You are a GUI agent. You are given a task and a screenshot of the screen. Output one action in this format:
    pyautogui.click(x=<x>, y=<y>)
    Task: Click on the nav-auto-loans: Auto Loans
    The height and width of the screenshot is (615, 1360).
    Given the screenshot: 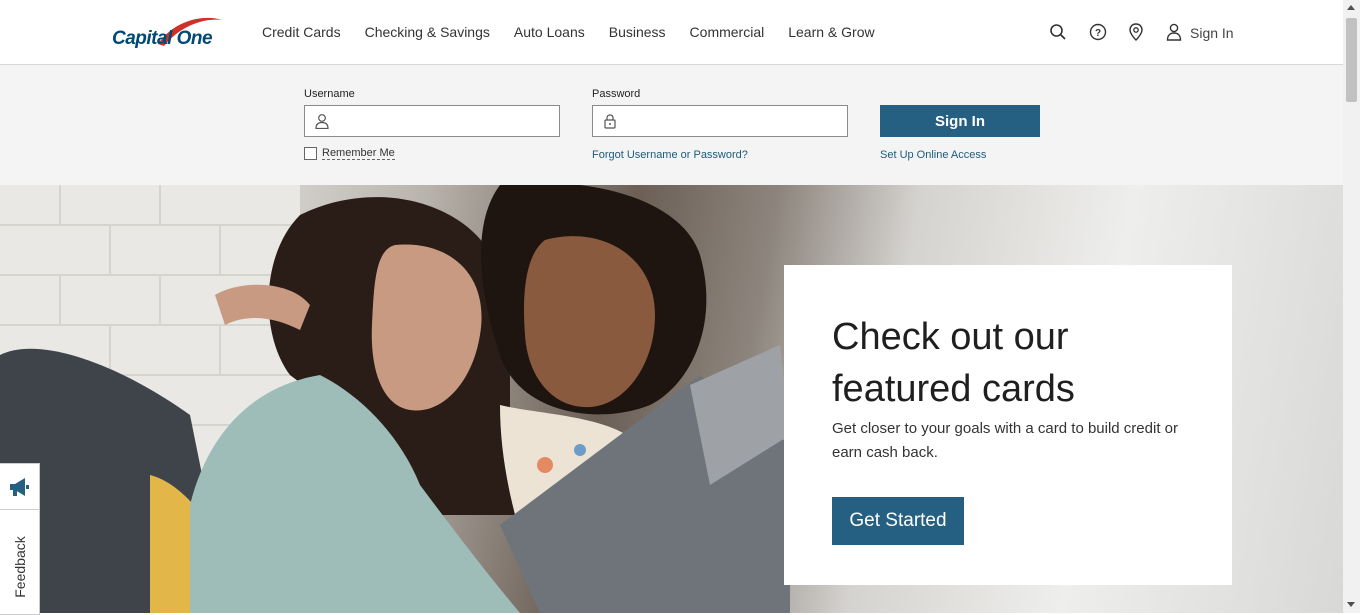 What is the action you would take?
    pyautogui.click(x=549, y=32)
    